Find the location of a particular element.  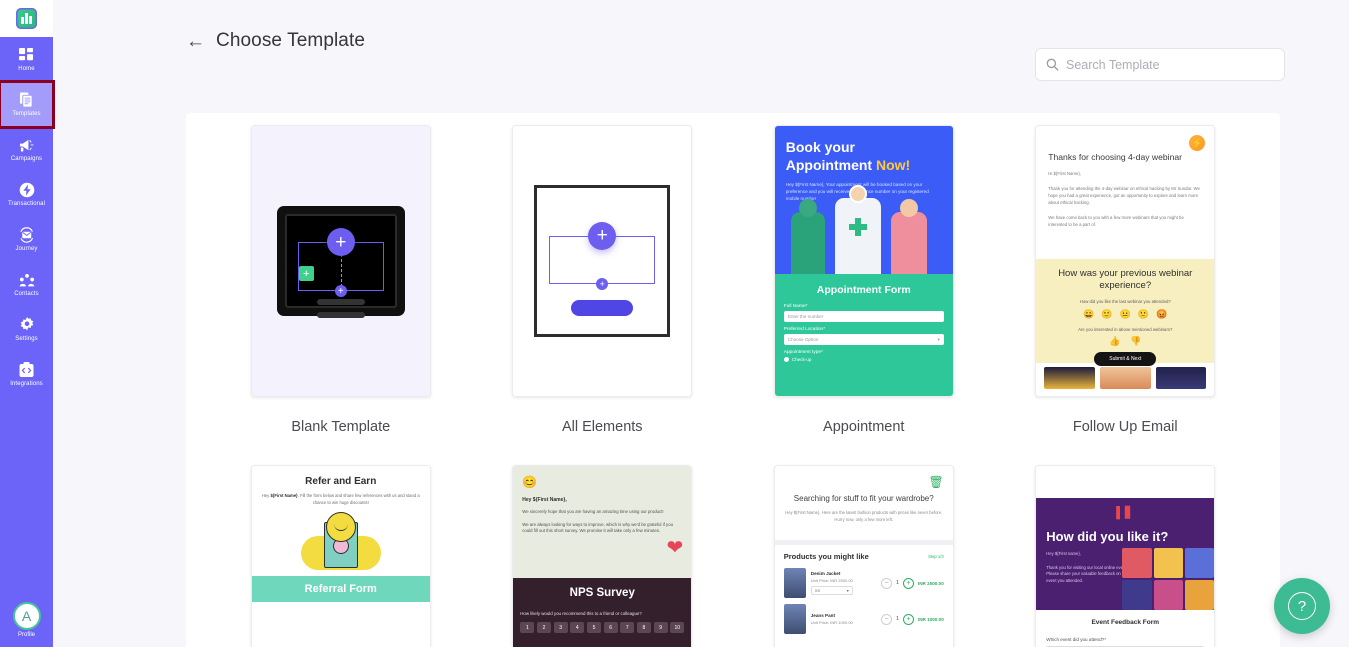

help-button: ? is located at coordinates (1302, 606).